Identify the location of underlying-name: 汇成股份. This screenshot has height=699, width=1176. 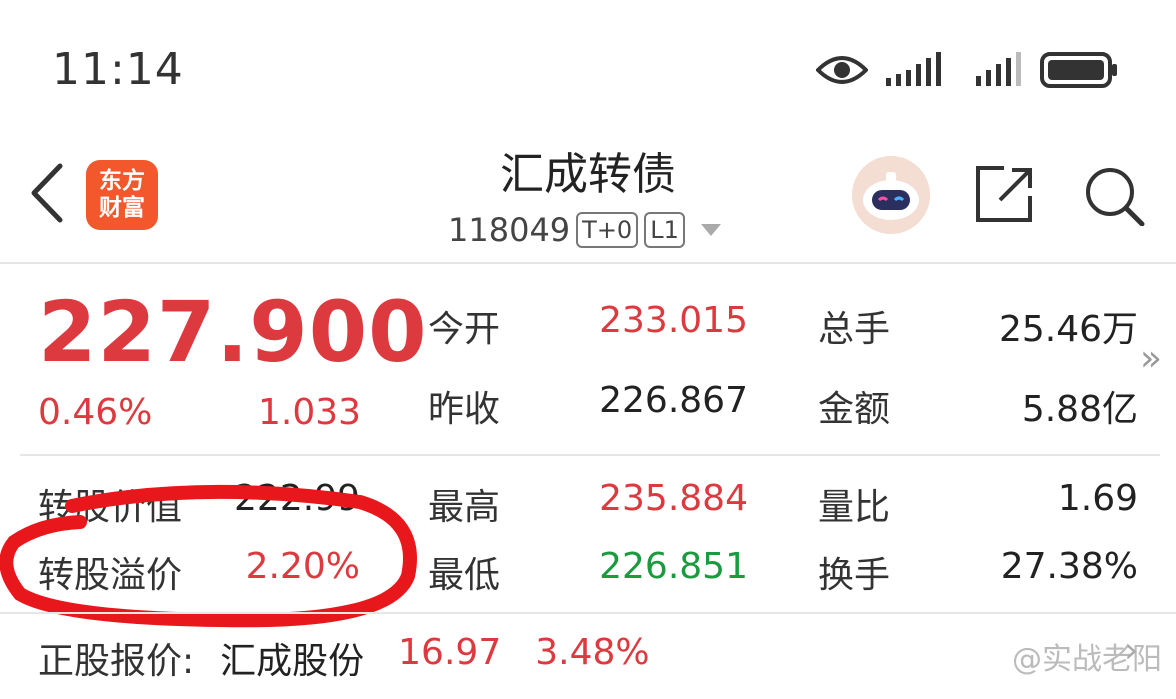
(292, 661).